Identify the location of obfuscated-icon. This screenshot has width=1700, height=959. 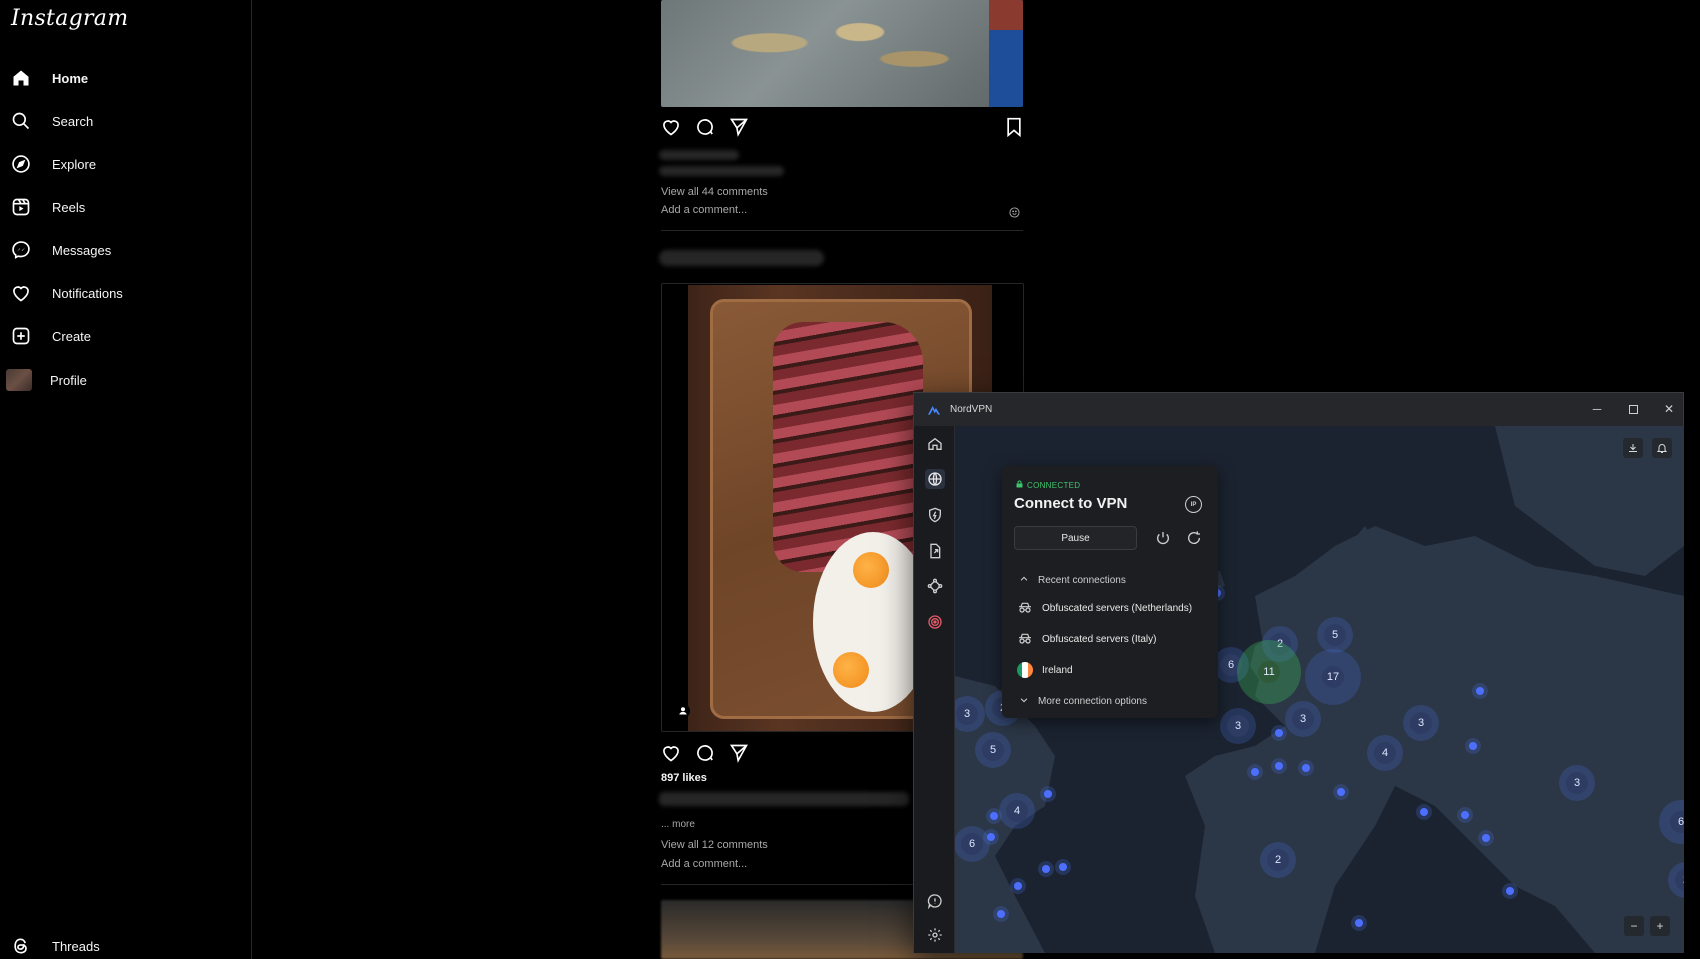
(1025, 608).